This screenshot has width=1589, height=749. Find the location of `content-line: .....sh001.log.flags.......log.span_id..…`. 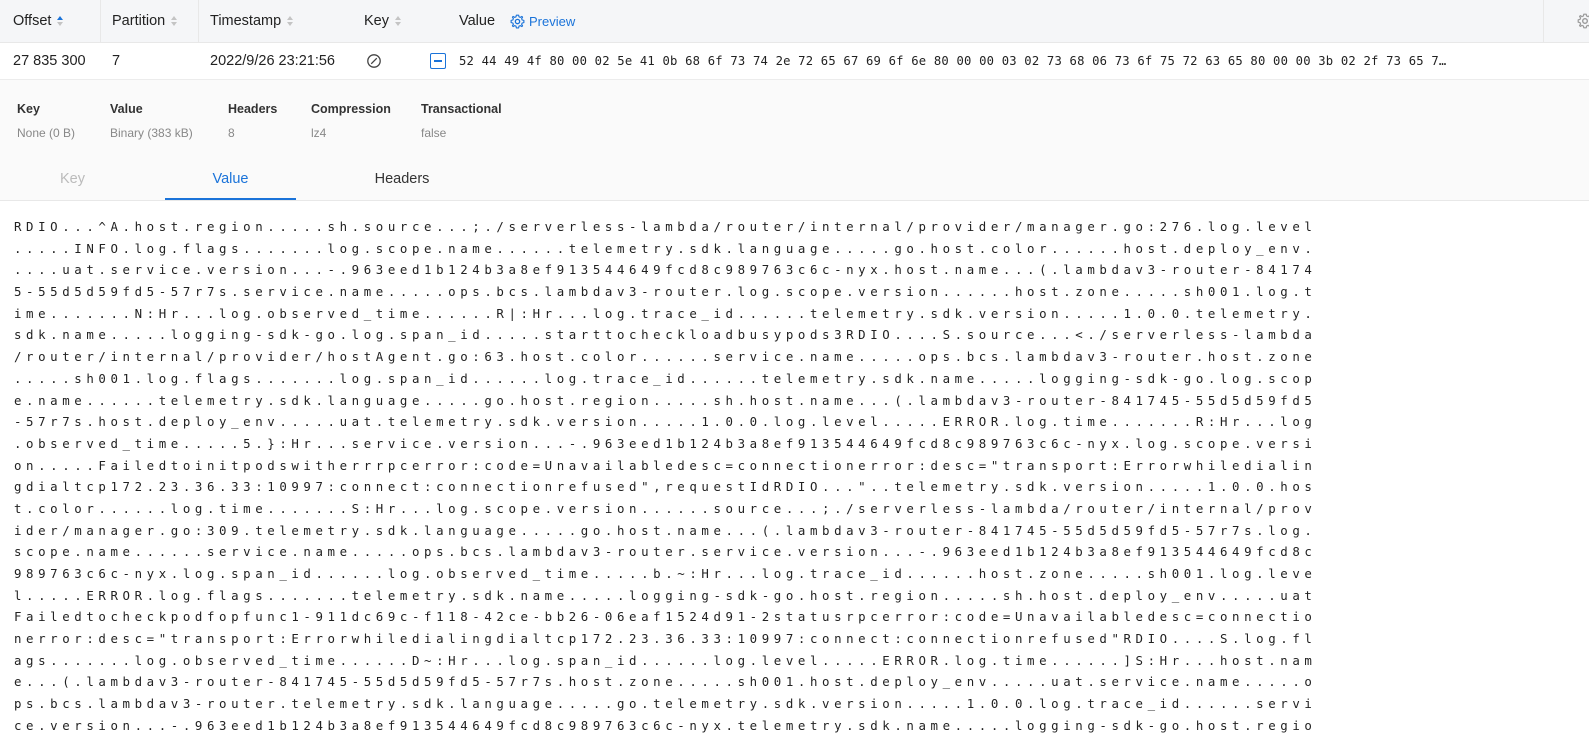

content-line: .....sh001.log.flags.......log.span_id..… is located at coordinates (665, 378).